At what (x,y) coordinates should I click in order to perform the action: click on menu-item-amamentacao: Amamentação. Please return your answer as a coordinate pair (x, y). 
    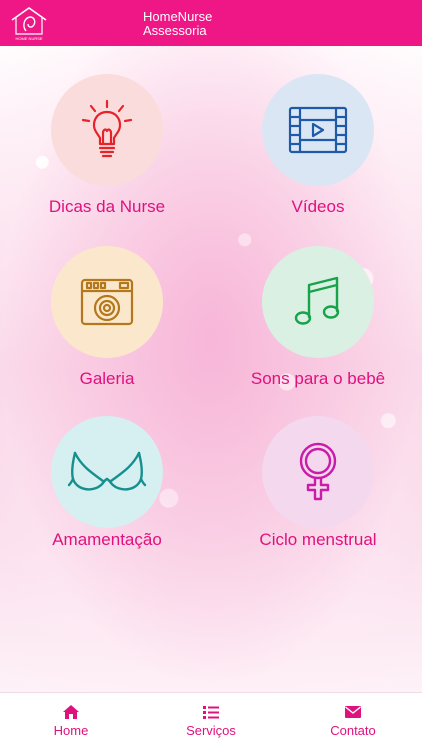
    Looking at the image, I should click on (107, 496).